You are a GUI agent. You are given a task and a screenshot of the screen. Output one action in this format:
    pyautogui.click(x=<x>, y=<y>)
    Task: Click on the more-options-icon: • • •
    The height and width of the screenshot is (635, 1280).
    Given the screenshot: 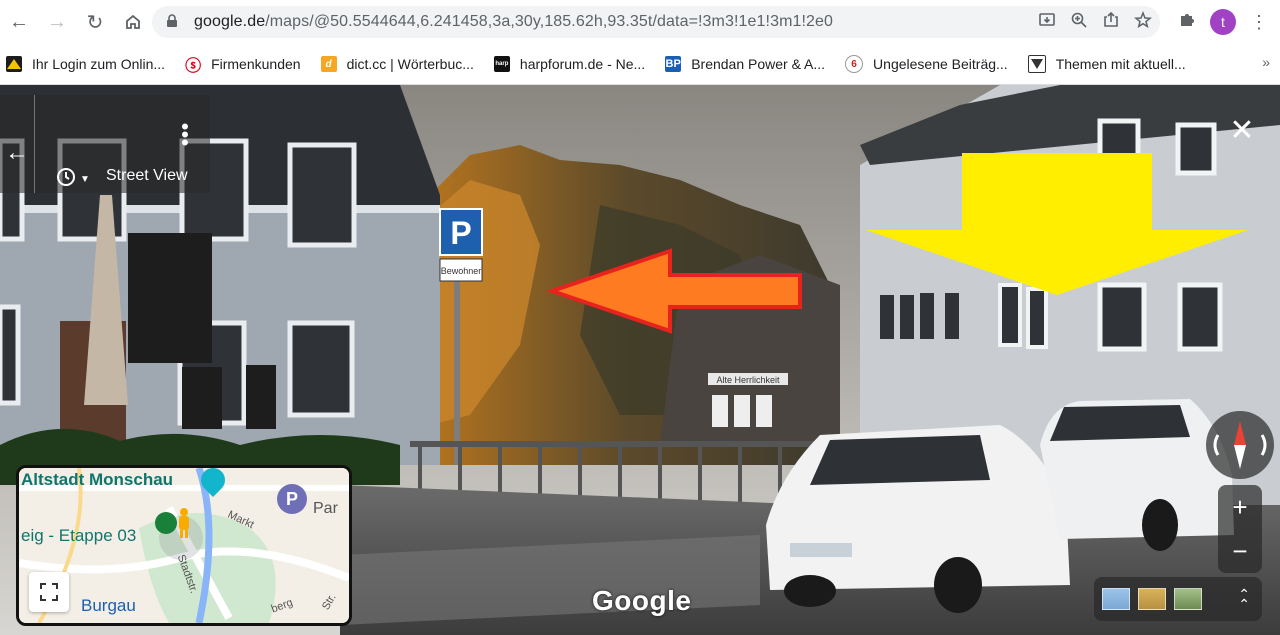 What is the action you would take?
    pyautogui.click(x=185, y=135)
    